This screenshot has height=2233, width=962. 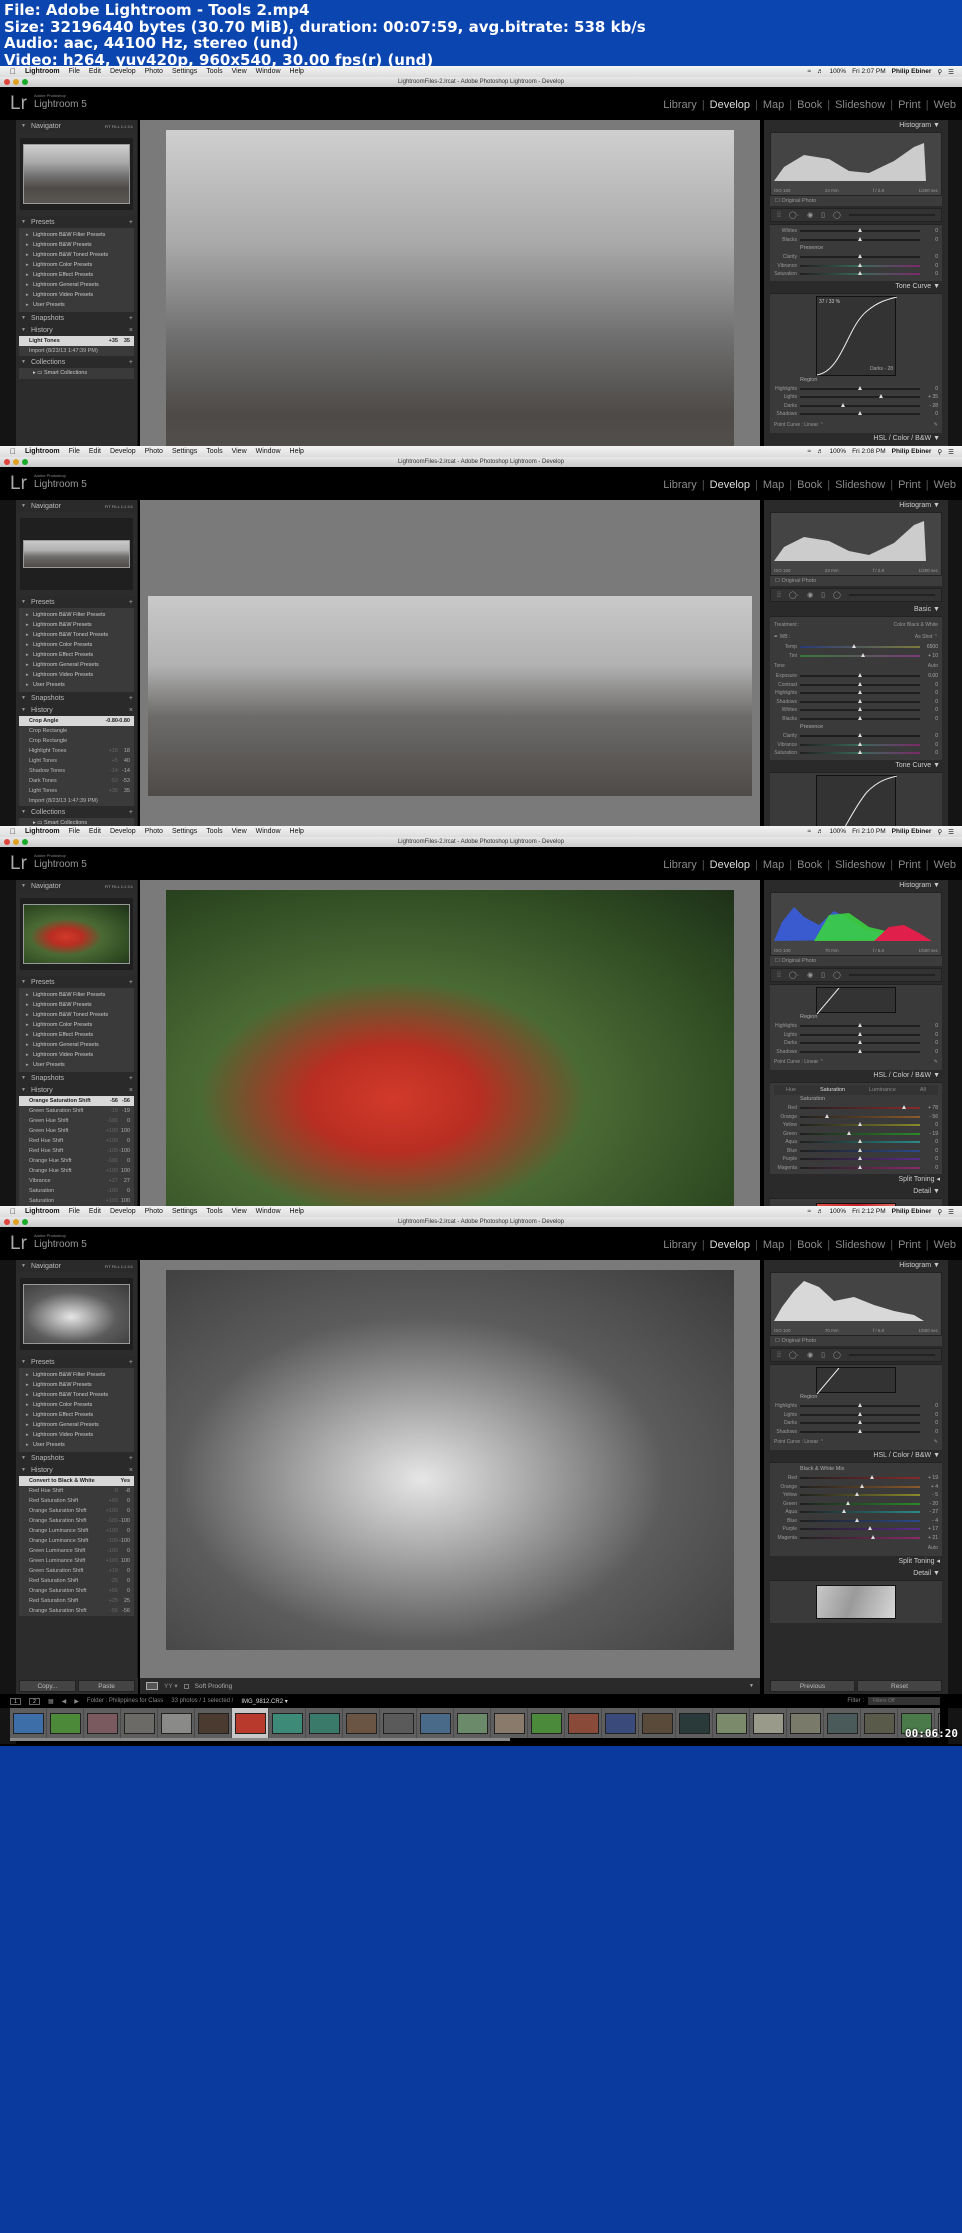 I want to click on history-step: Orange Luminance Shift -100 -100, so click(x=76, y=1541).